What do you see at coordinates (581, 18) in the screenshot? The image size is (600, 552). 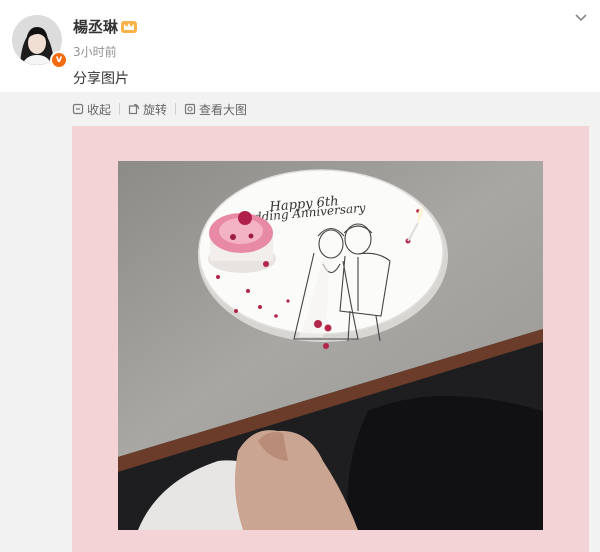 I see `chevron-down-icon` at bounding box center [581, 18].